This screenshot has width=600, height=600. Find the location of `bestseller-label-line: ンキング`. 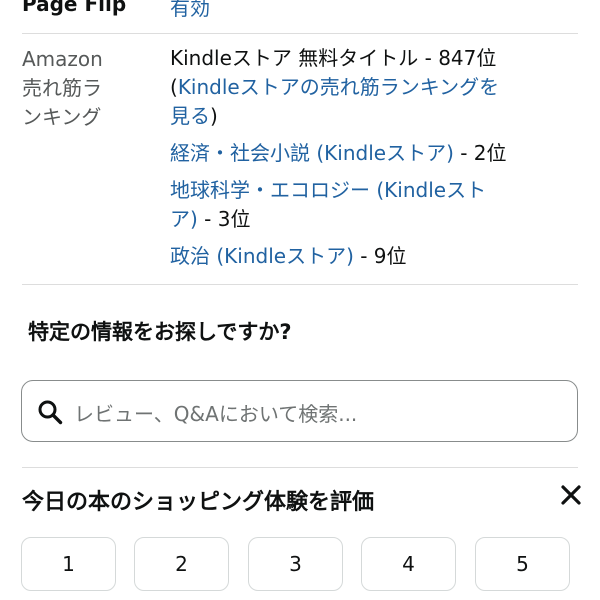

bestseller-label-line: ンキング is located at coordinates (62, 117).